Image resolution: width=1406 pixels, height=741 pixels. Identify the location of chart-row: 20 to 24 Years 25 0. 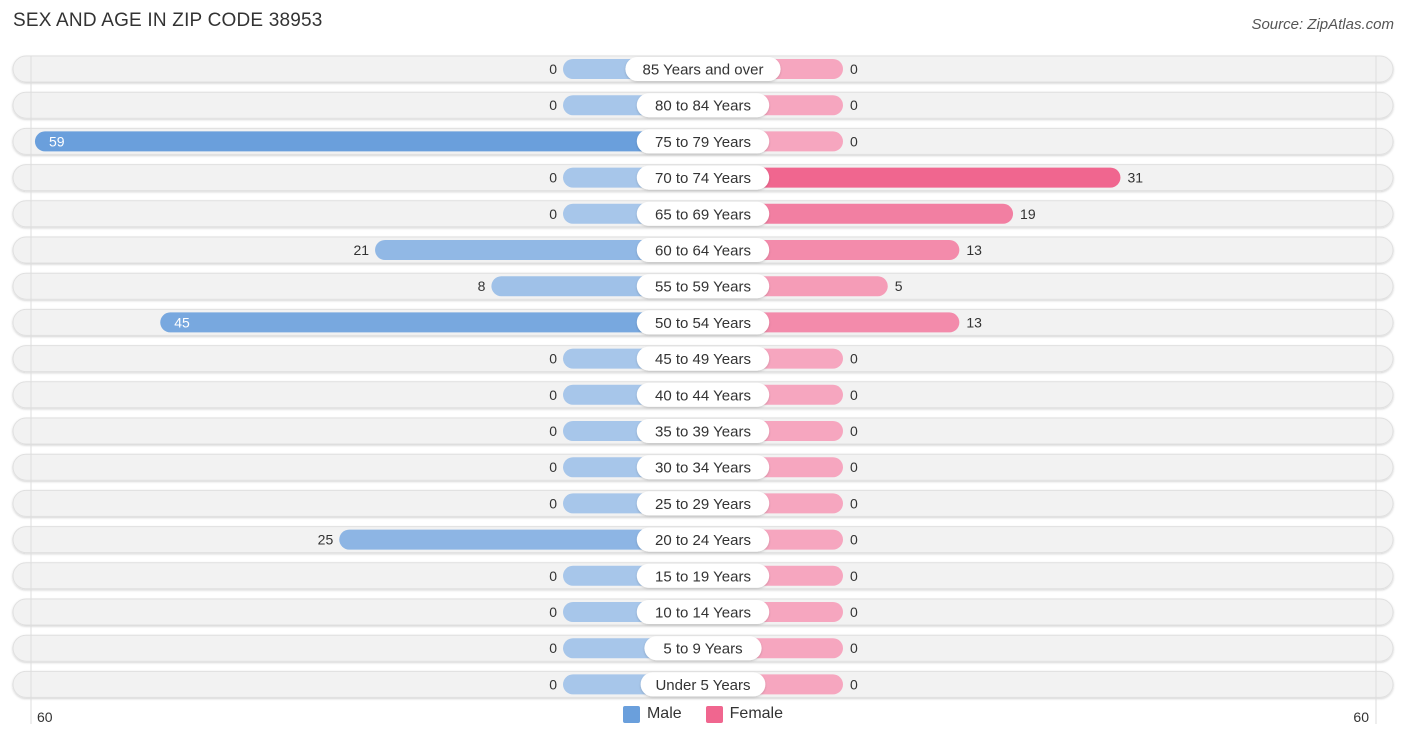
(703, 540).